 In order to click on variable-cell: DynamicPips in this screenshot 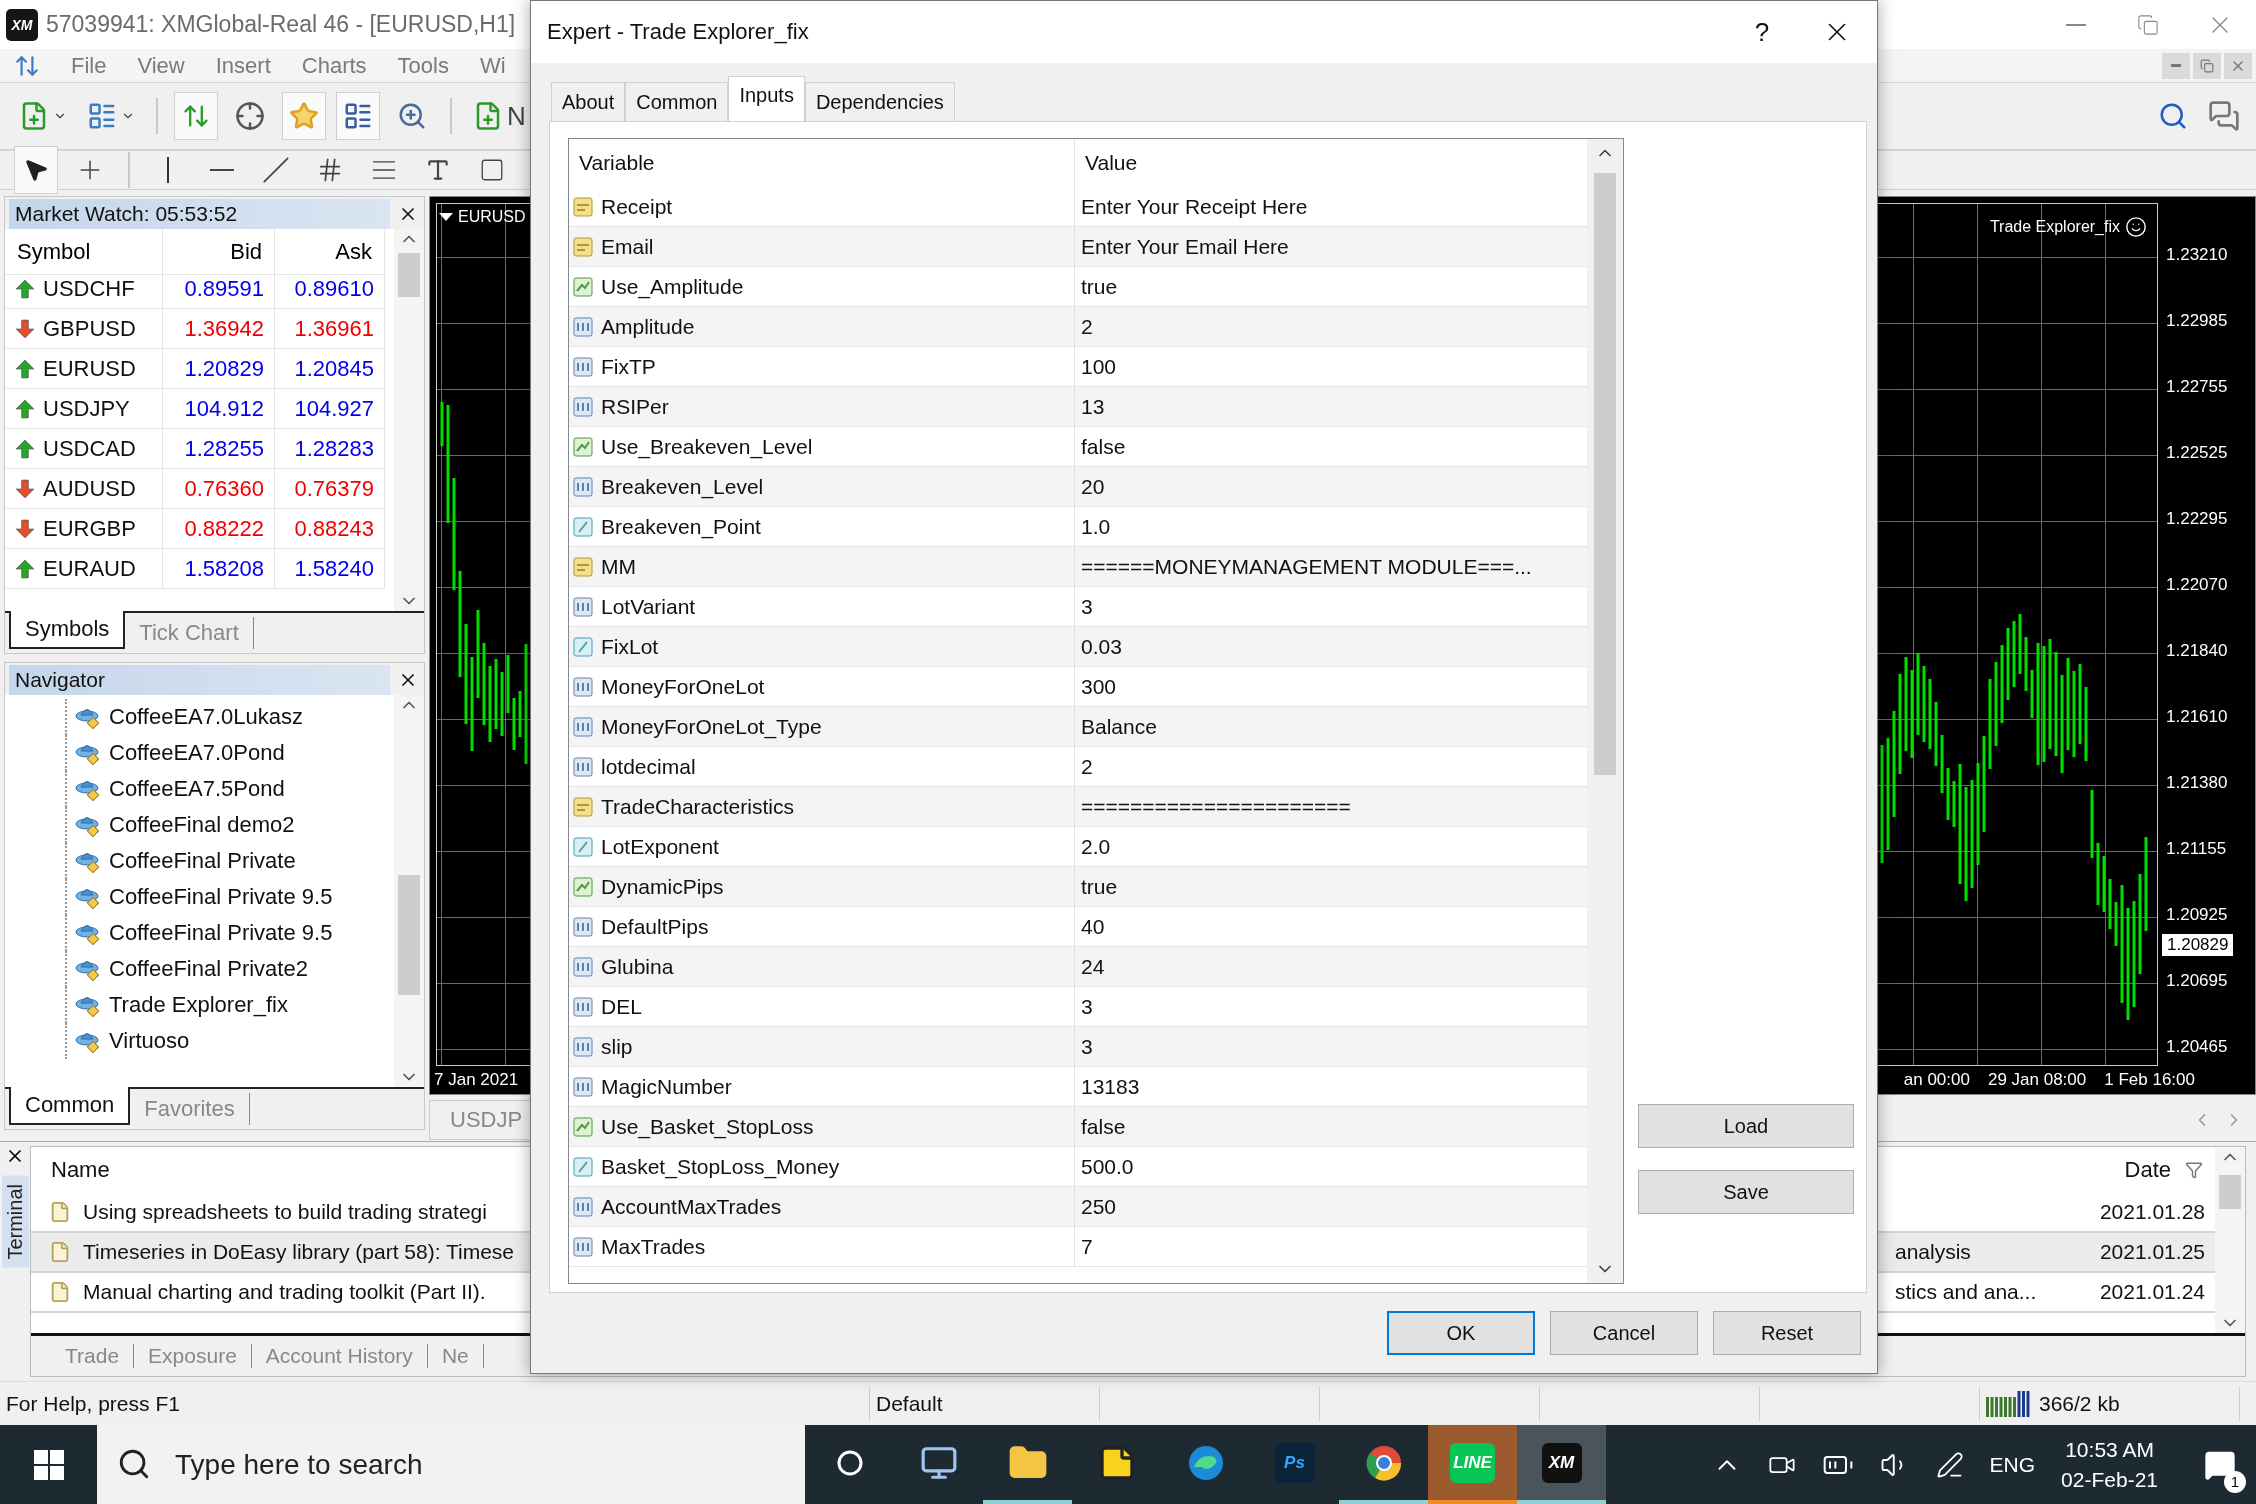, I will do `click(822, 887)`.